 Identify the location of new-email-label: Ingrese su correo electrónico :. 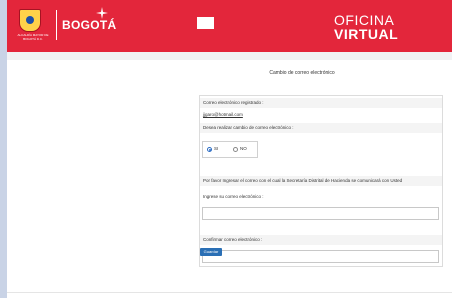
(233, 196).